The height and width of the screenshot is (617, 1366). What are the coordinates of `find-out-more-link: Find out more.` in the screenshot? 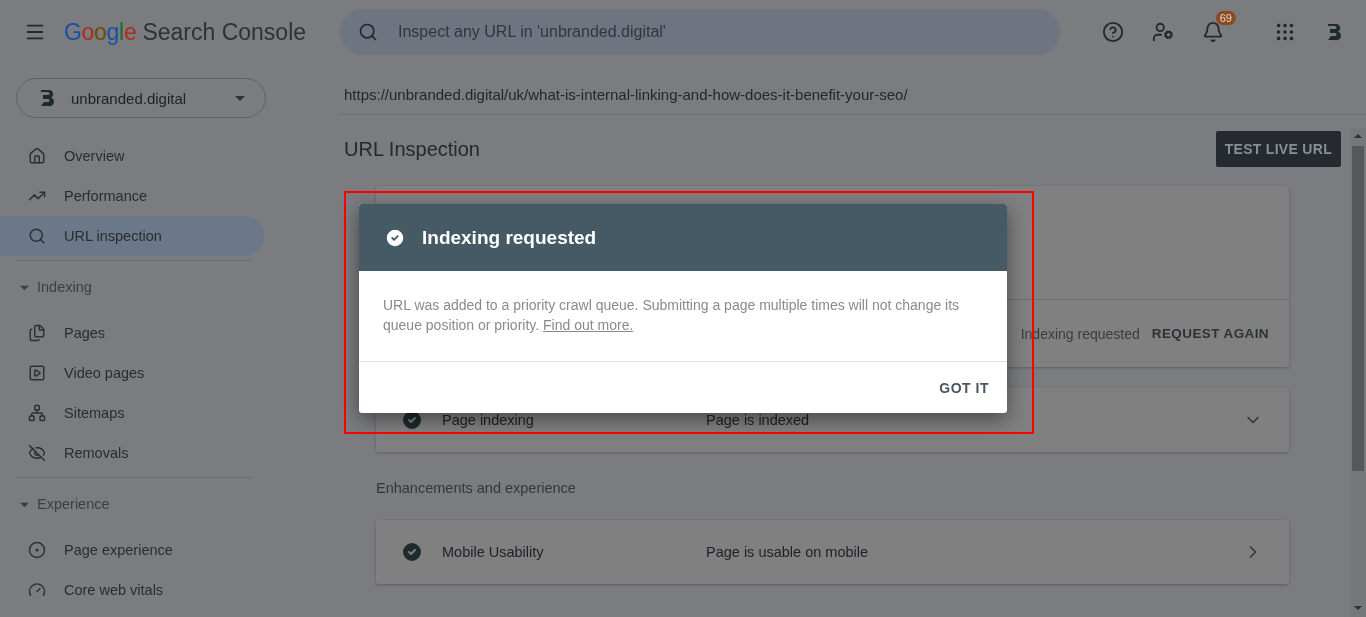 It's located at (588, 325).